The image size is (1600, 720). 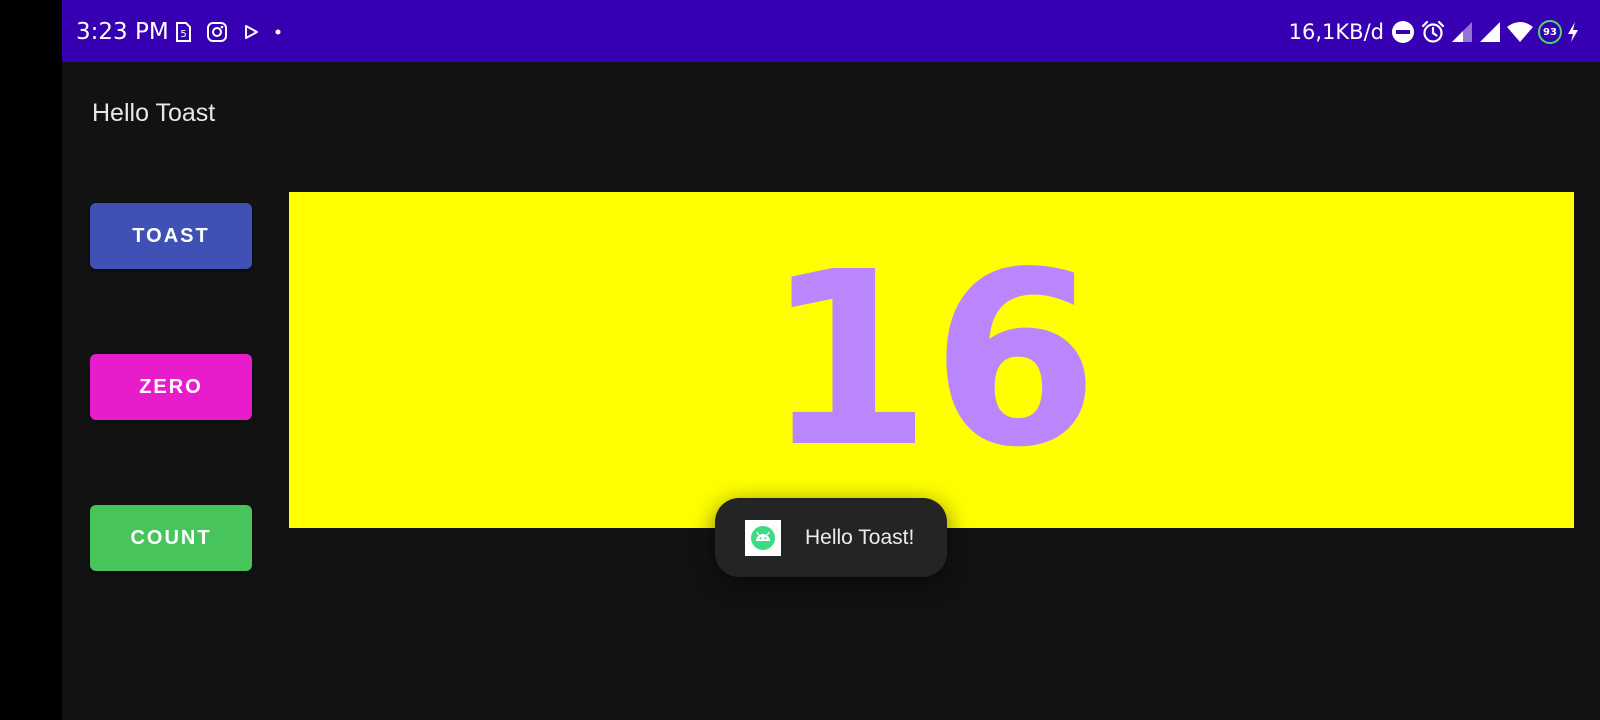 I want to click on wifi-icon, so click(x=1520, y=32).